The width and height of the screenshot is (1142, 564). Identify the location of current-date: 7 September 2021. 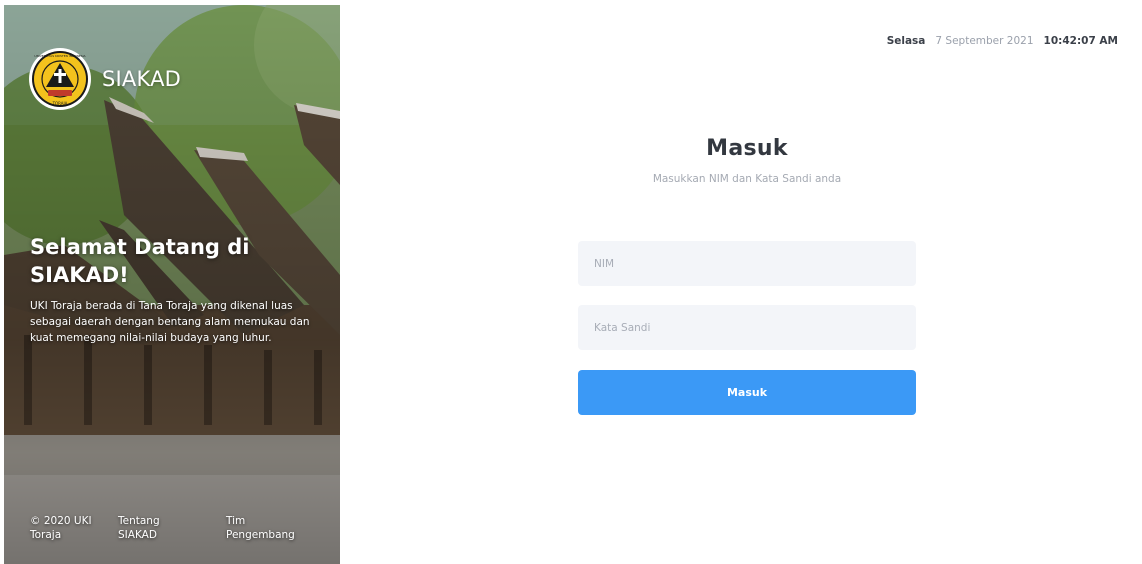
(984, 41).